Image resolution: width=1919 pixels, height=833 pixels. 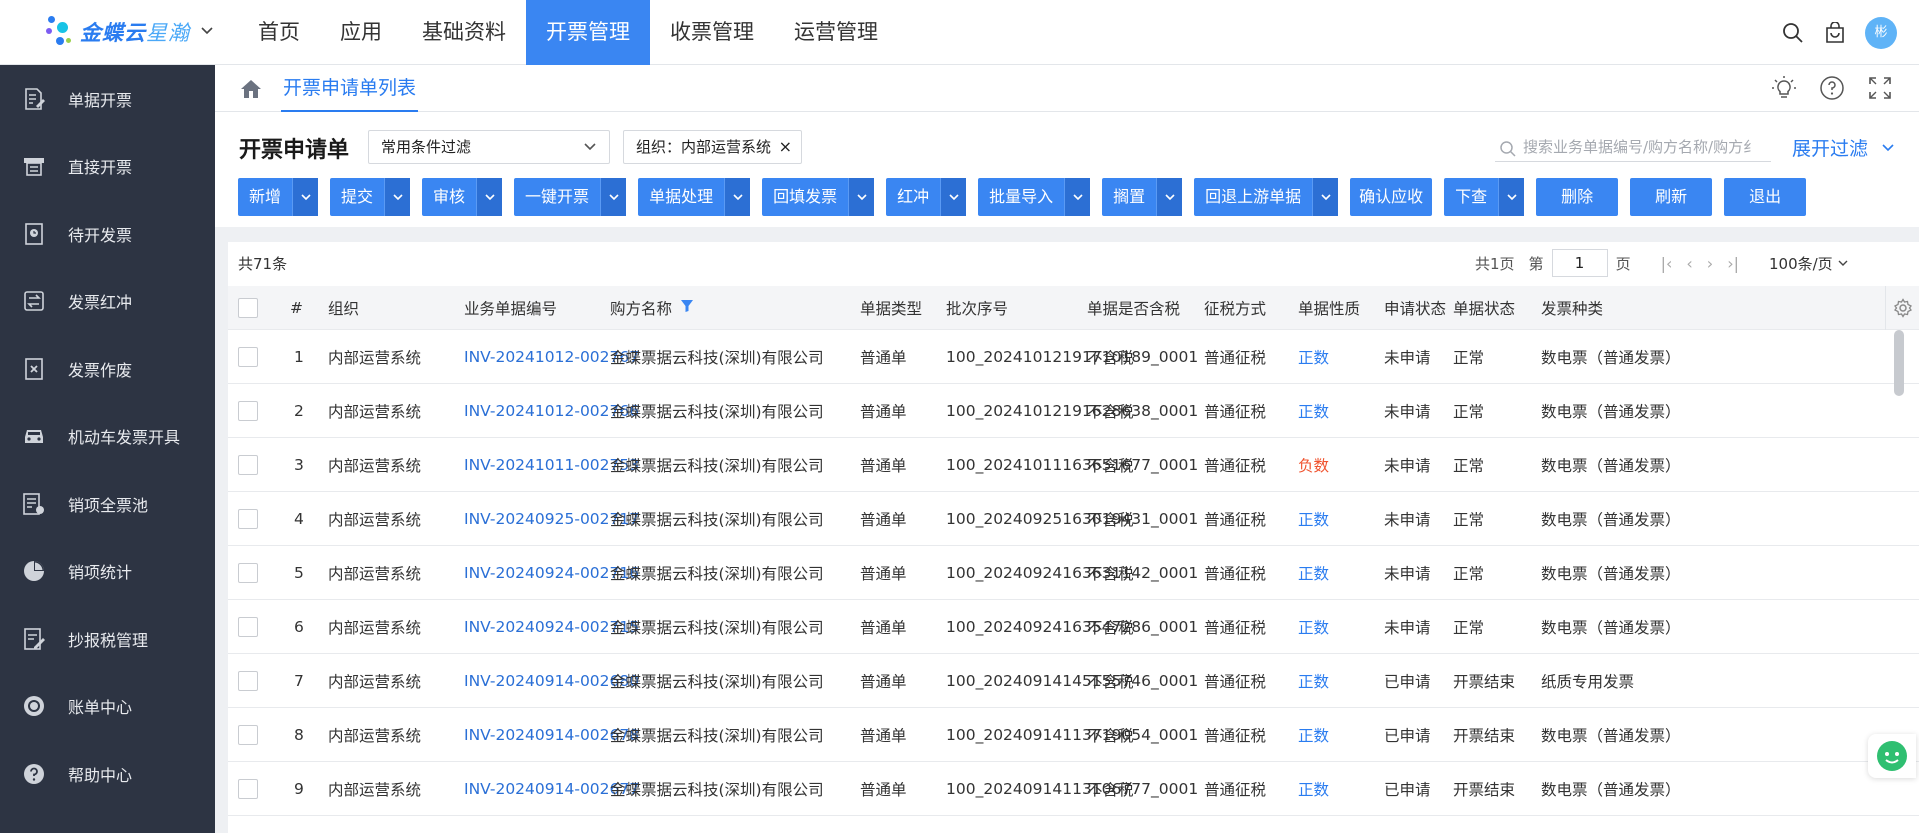 I want to click on sidebar-item-8: 抄报税管理, so click(x=107, y=639).